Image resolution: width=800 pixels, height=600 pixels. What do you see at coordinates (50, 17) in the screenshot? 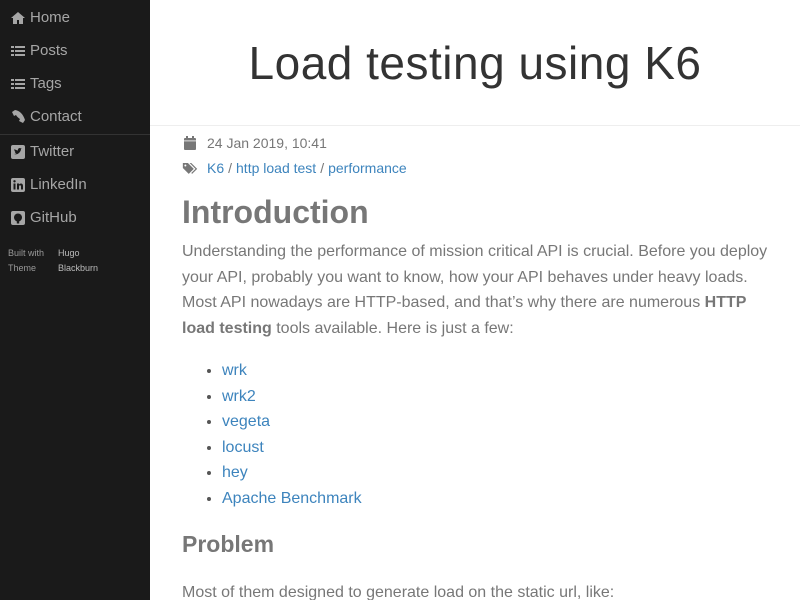
I see `sidebar-item-label: Home` at bounding box center [50, 17].